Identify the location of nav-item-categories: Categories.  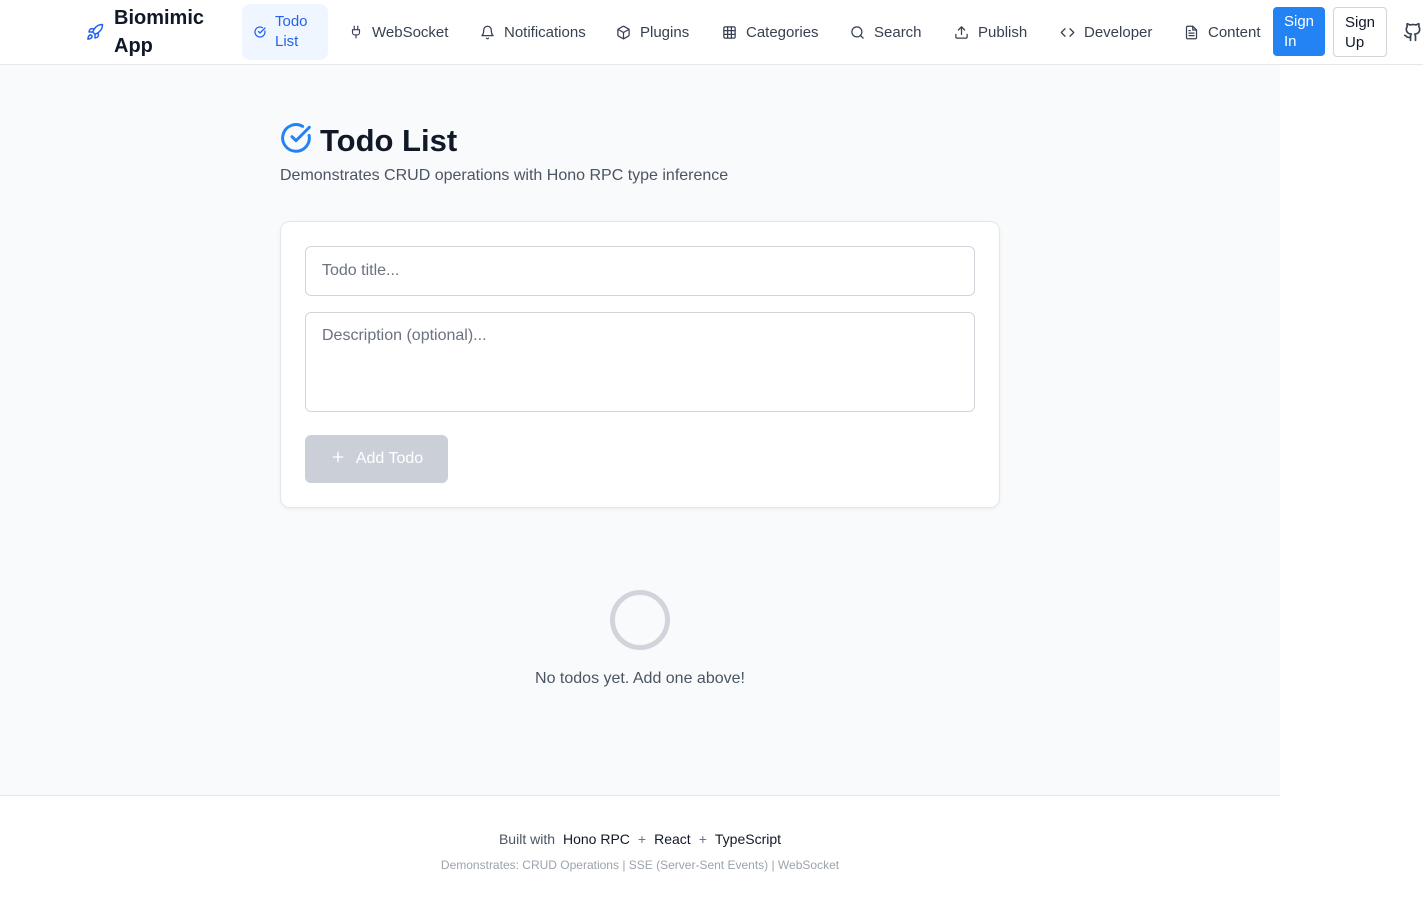
(770, 32).